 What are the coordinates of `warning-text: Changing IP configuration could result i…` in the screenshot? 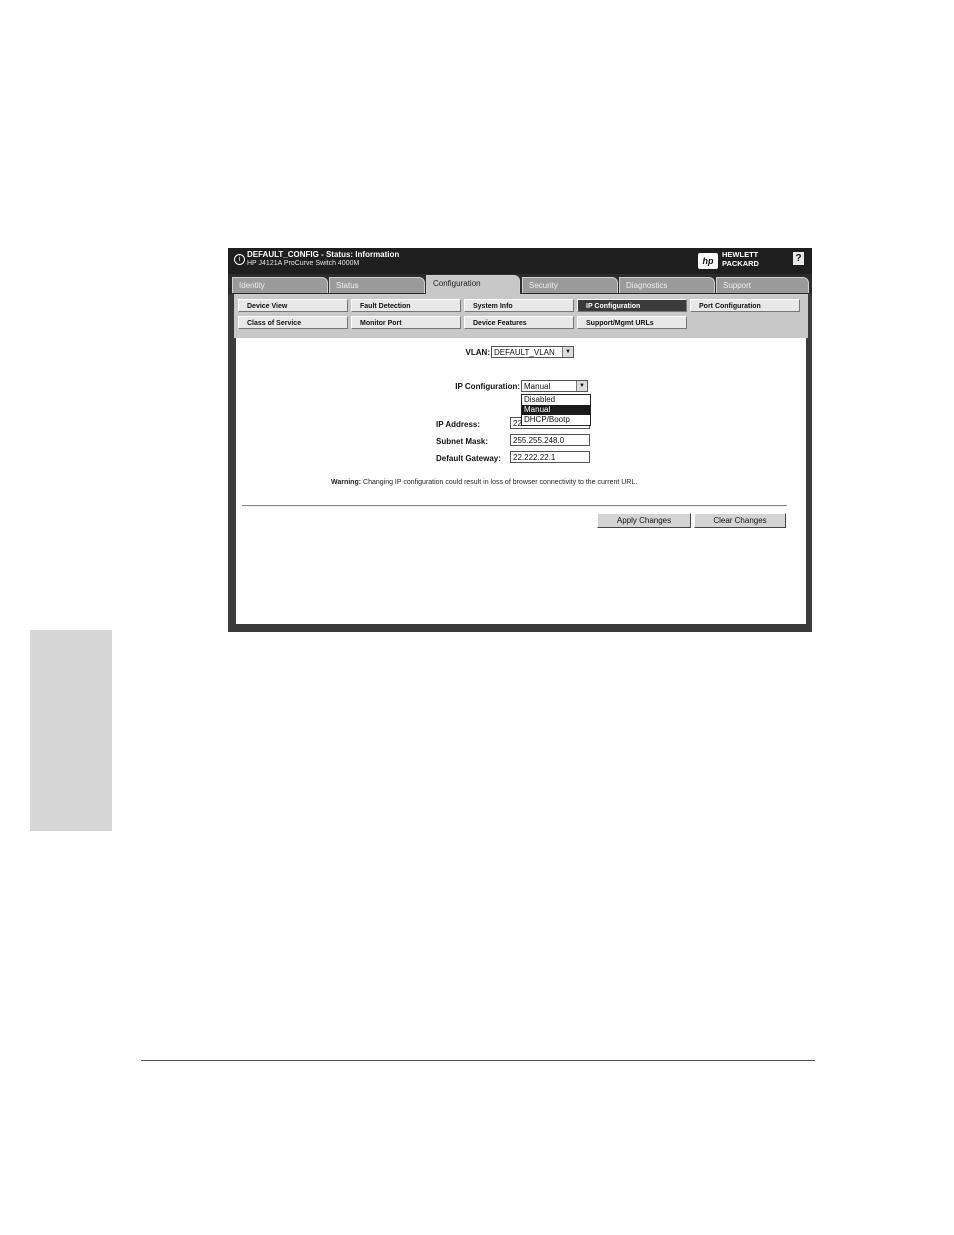 It's located at (499, 482).